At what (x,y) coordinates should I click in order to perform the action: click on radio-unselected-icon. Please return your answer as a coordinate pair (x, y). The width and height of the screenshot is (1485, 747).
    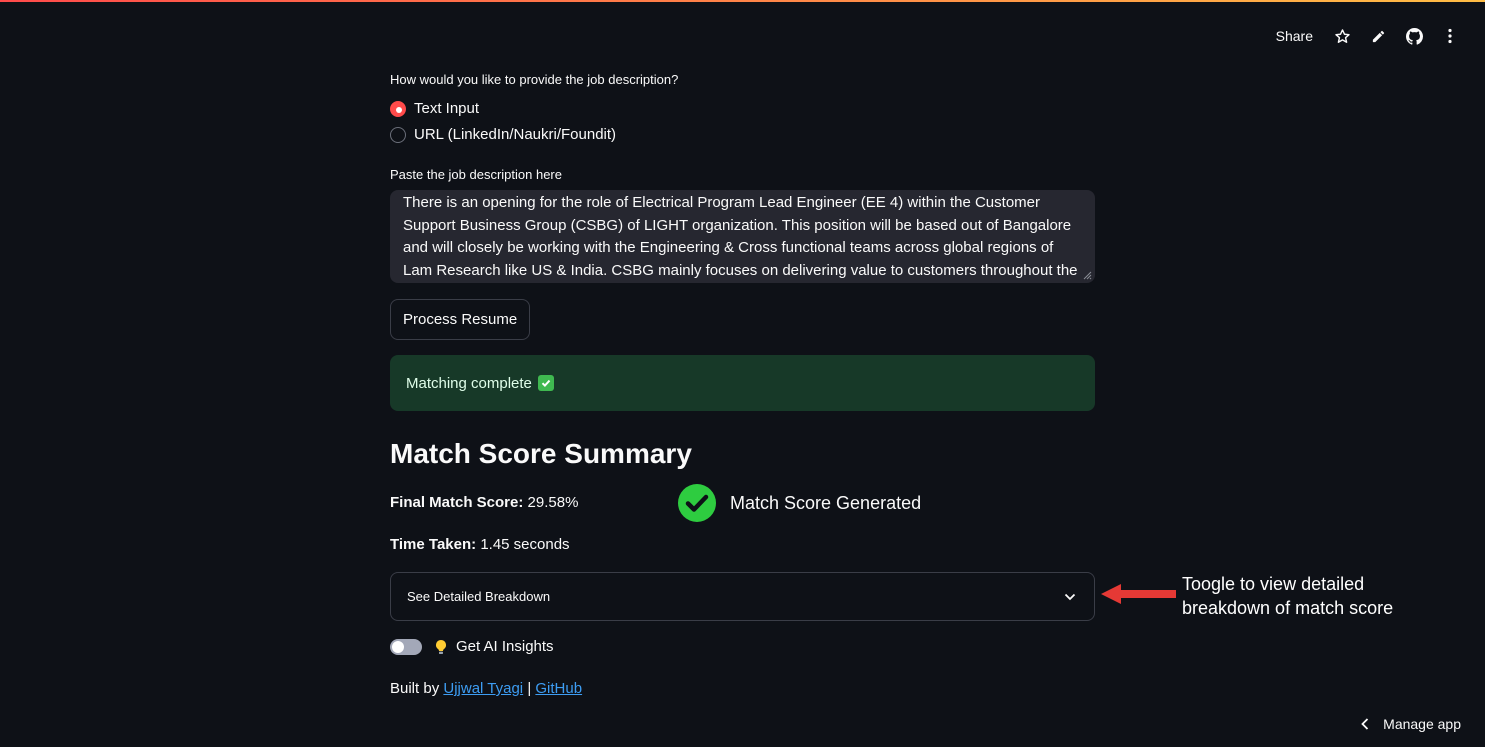
    Looking at the image, I should click on (398, 134).